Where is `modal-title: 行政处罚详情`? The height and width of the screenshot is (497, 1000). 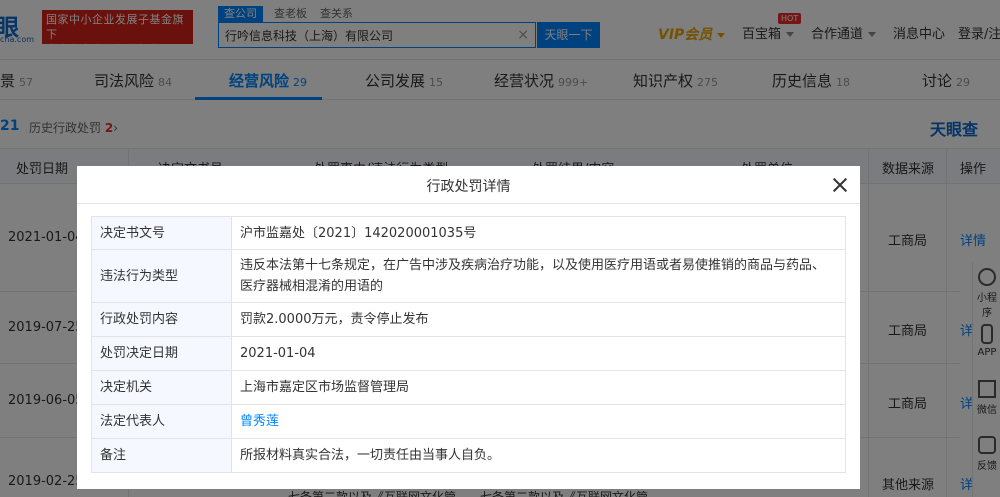
modal-title: 行政处罚详情 is located at coordinates (468, 187).